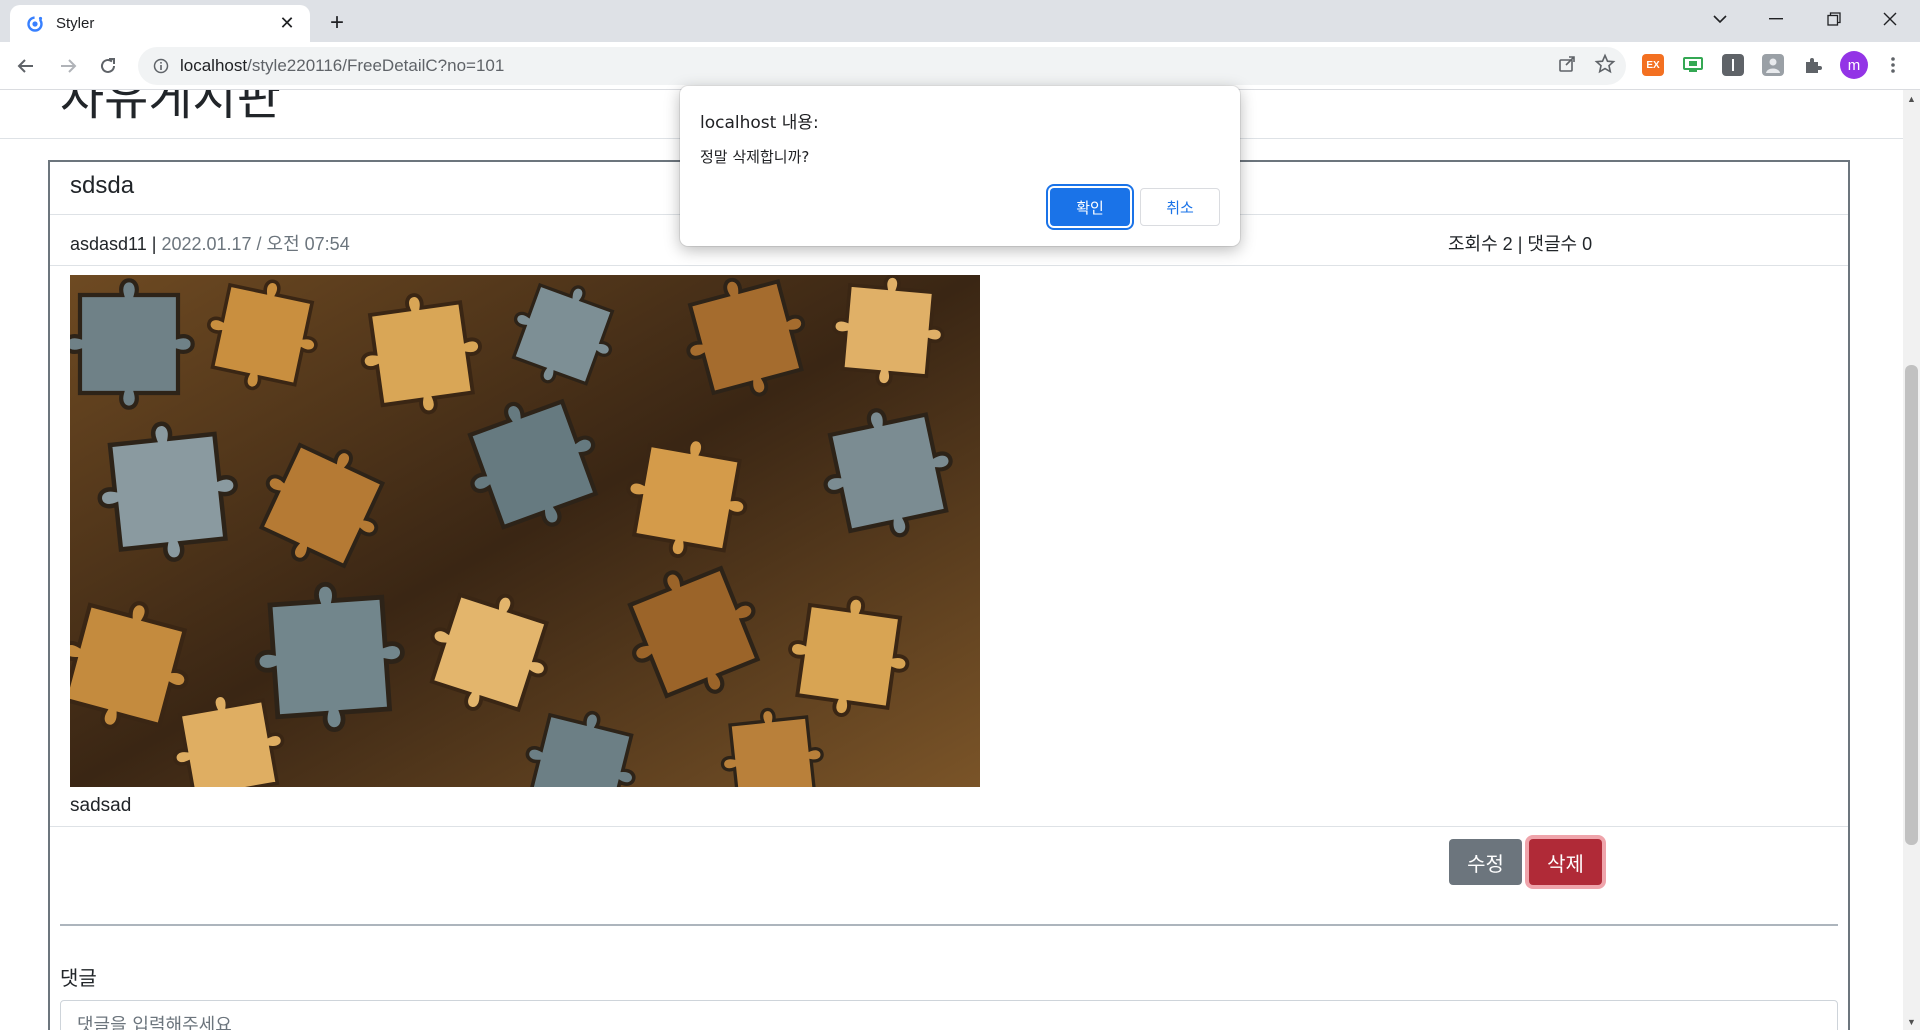 The image size is (1920, 1030). I want to click on url-text: localhost/style220116/FreeDetailC?no=101, so click(342, 66).